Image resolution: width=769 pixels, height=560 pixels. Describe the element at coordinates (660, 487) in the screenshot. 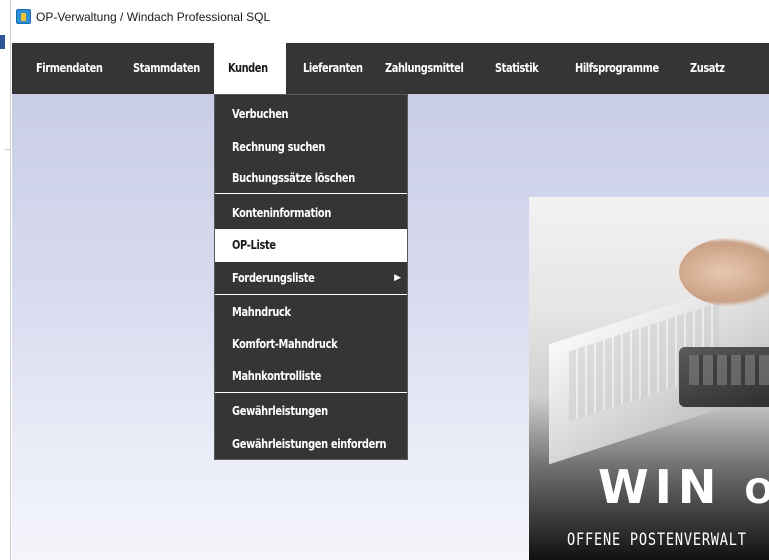

I see `banner-title-main: WIN` at that location.